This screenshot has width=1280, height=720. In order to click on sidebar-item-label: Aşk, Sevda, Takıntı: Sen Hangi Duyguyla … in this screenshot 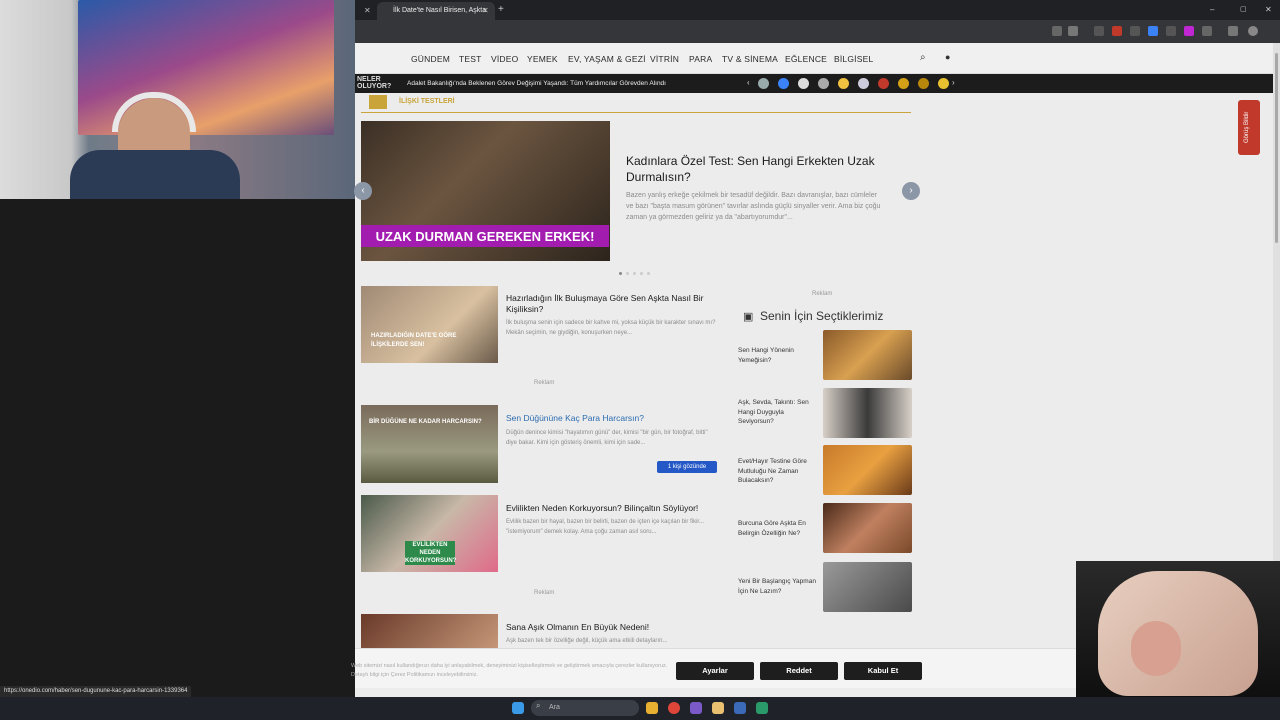, I will do `click(775, 412)`.